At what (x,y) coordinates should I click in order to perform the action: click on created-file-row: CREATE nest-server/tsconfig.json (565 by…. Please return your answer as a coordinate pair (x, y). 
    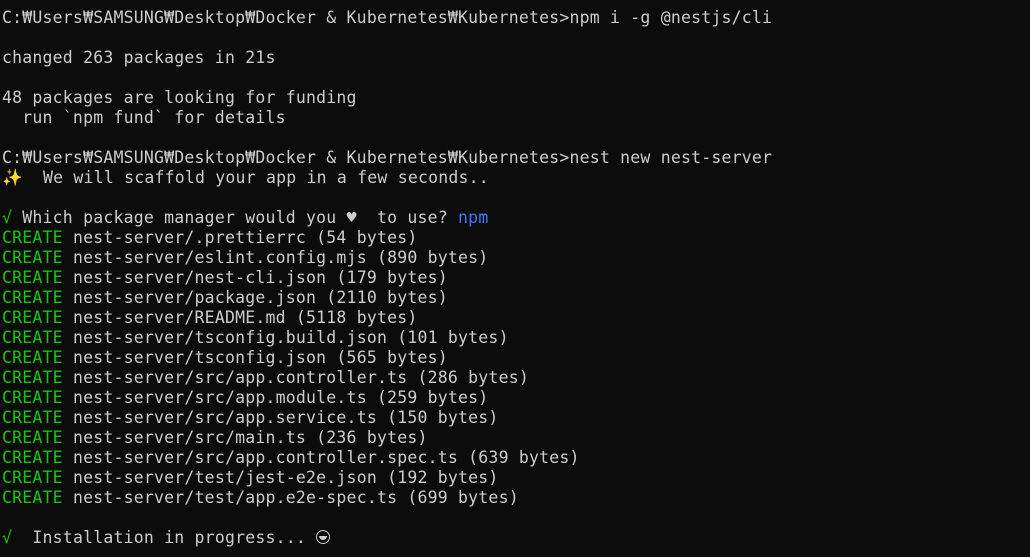
    Looking at the image, I should click on (516, 358).